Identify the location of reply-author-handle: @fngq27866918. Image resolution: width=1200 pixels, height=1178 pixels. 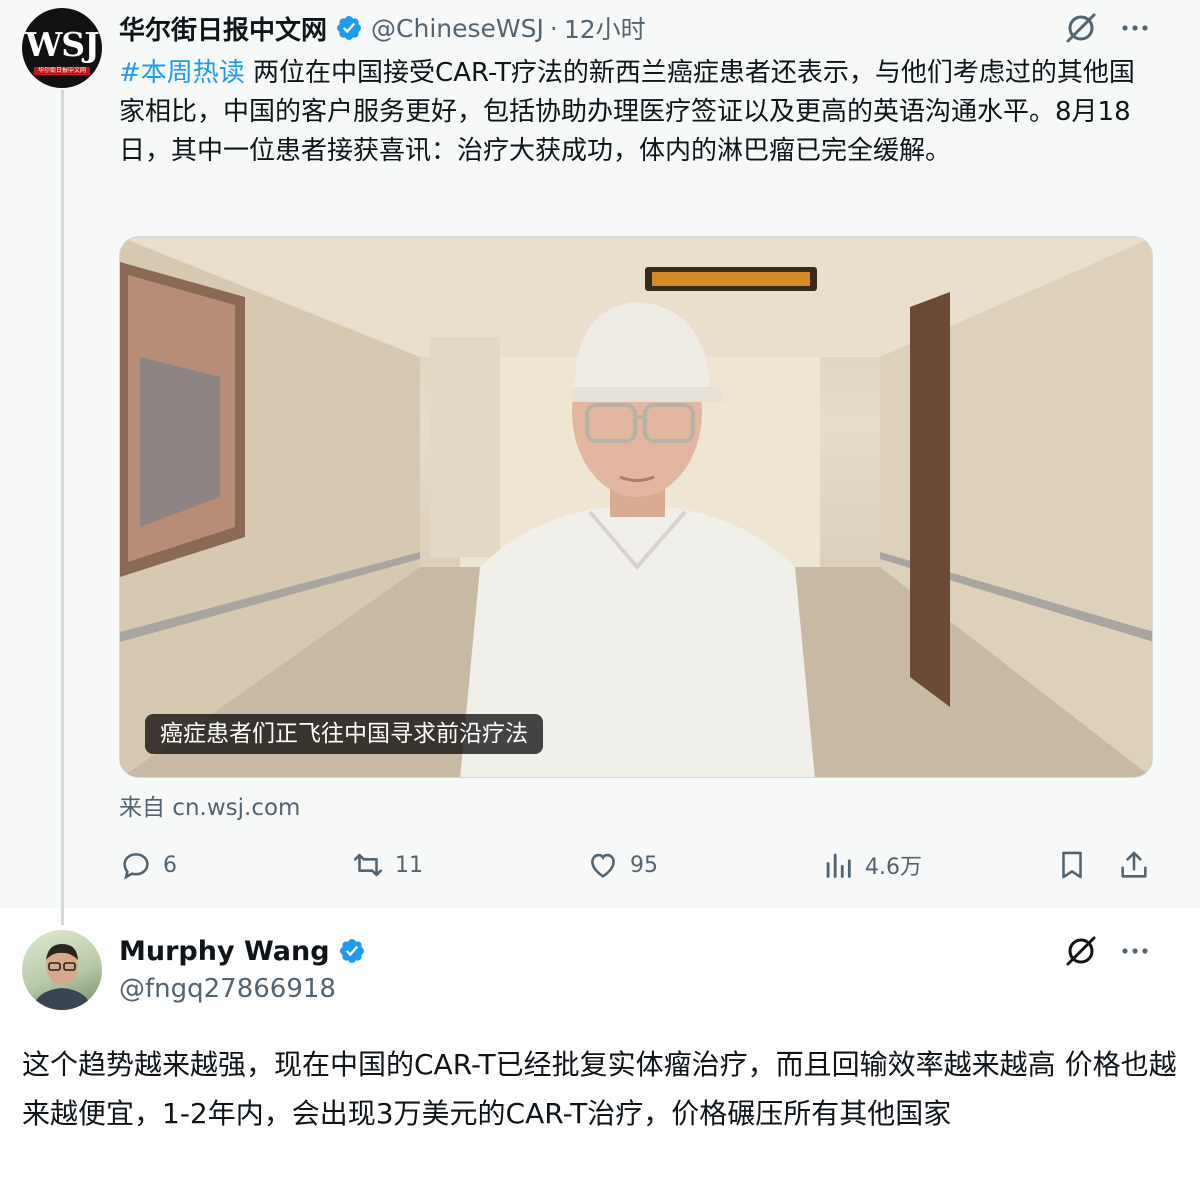
(227, 989).